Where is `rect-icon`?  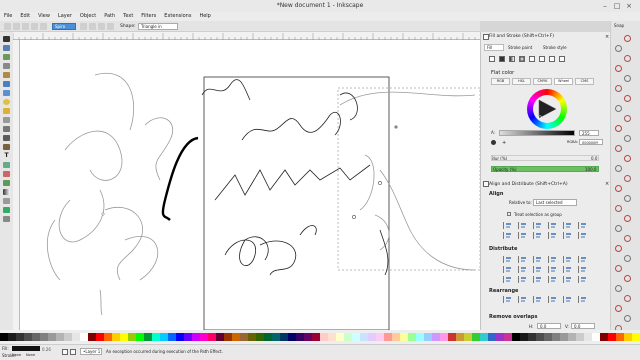
rect-icon is located at coordinates (6, 84).